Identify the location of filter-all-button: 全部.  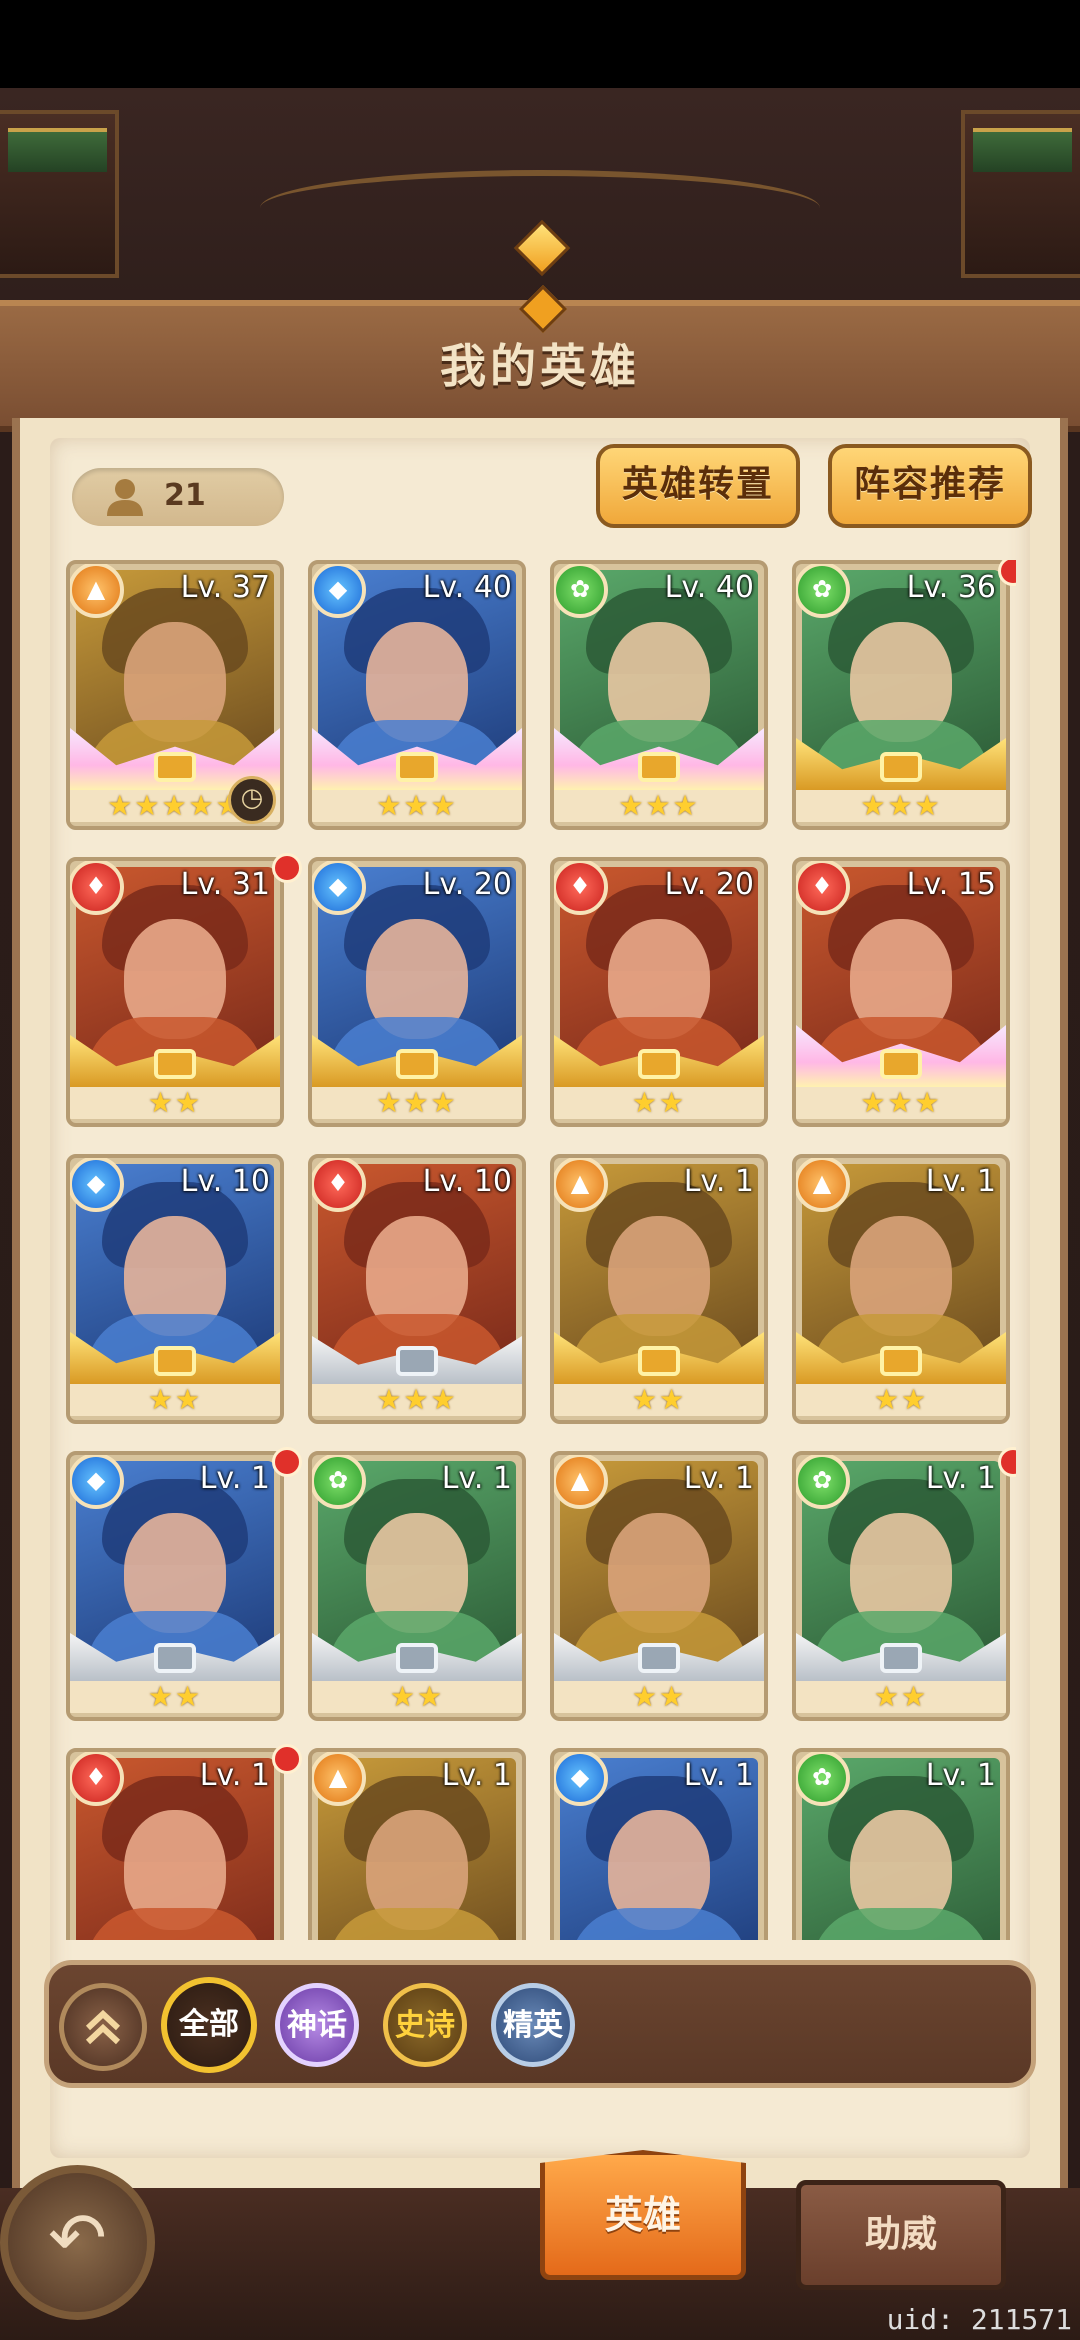
(209, 2025).